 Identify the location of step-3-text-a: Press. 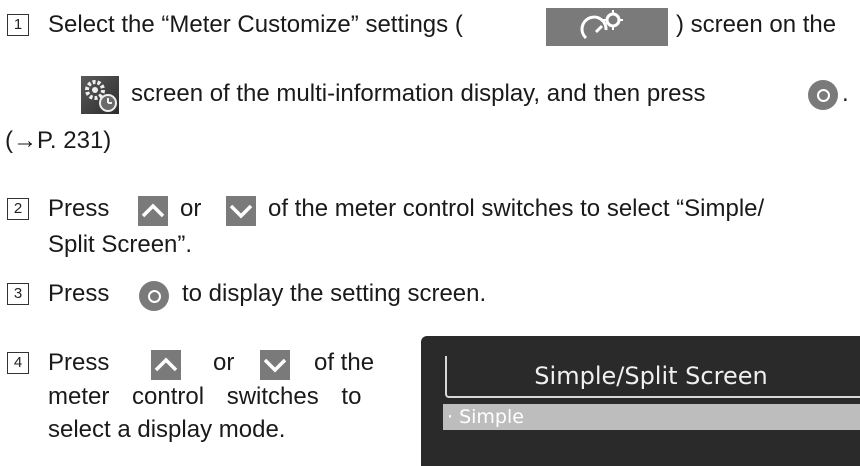
(79, 293).